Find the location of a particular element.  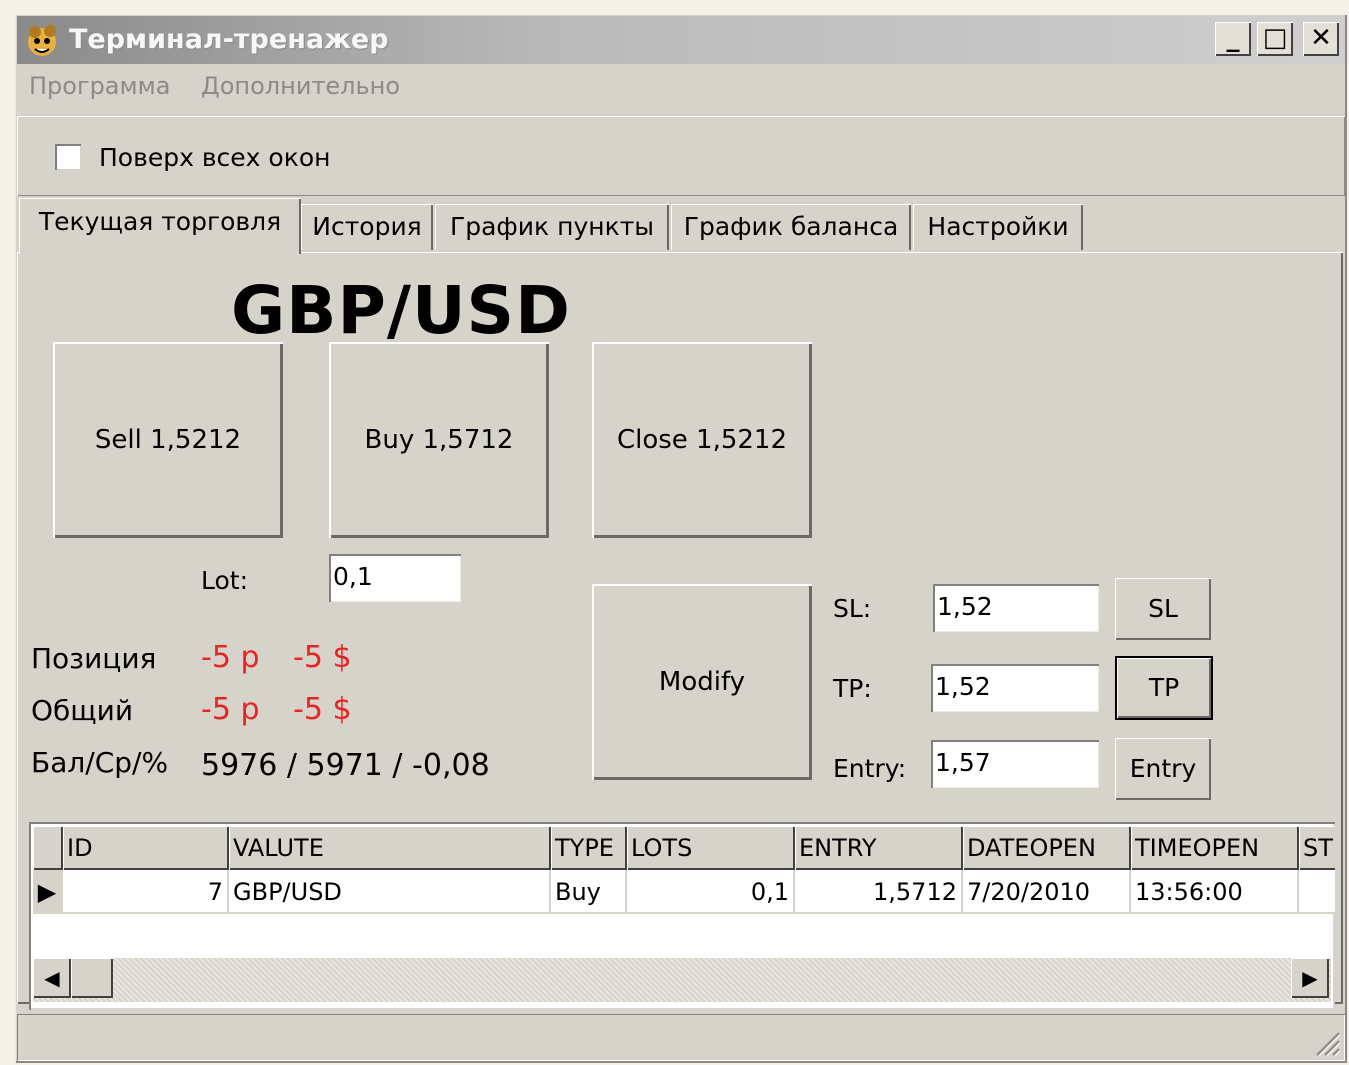

close-button: ✕ is located at coordinates (1321, 39).